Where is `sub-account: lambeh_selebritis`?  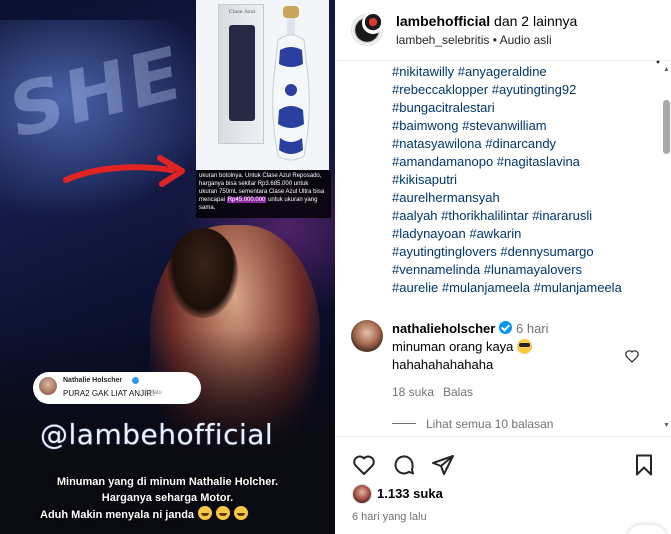 sub-account: lambeh_selebritis is located at coordinates (442, 40).